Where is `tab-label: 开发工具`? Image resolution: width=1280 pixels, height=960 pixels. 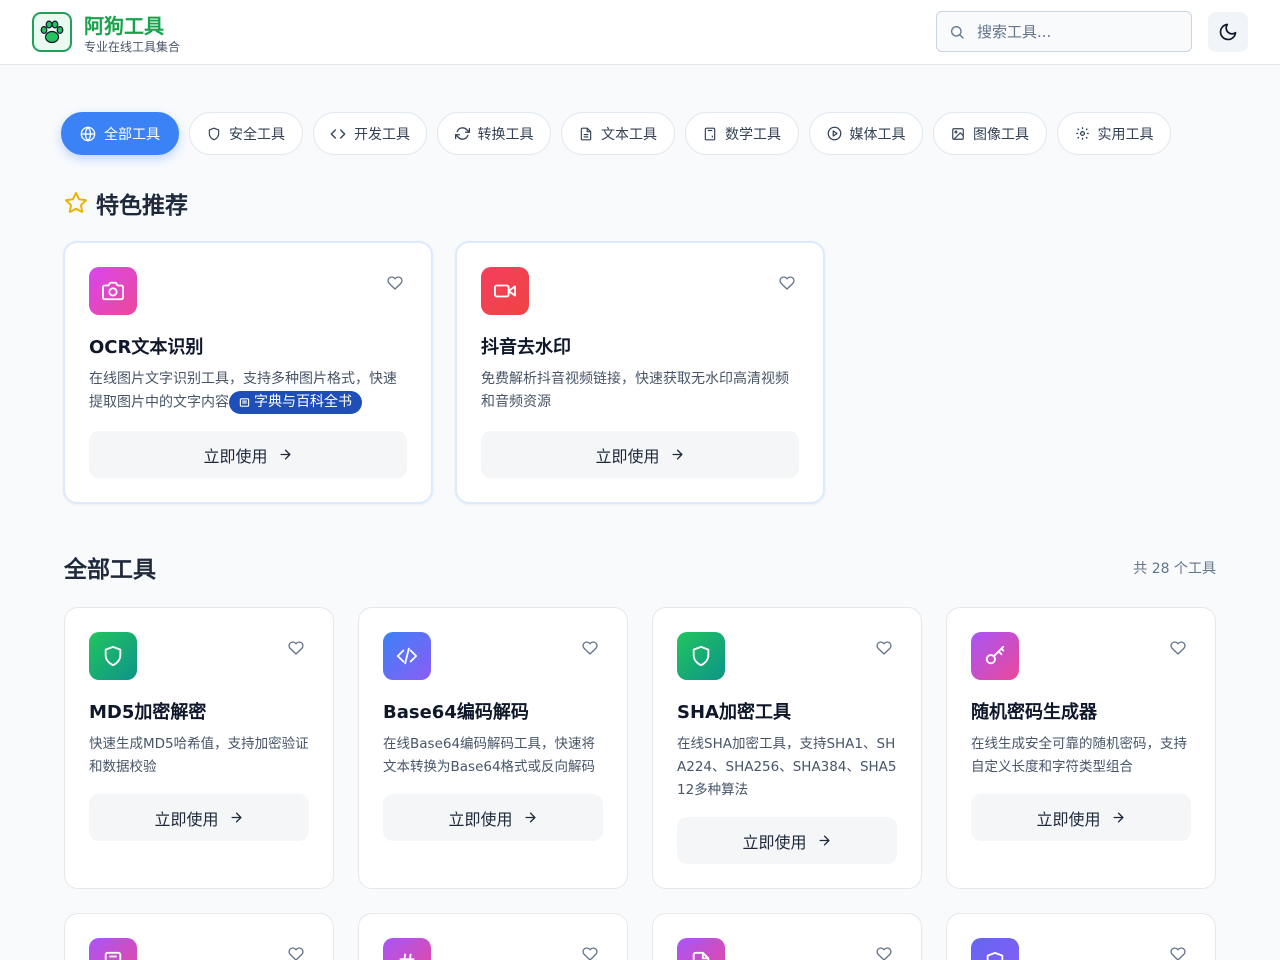
tab-label: 开发工具 is located at coordinates (382, 134).